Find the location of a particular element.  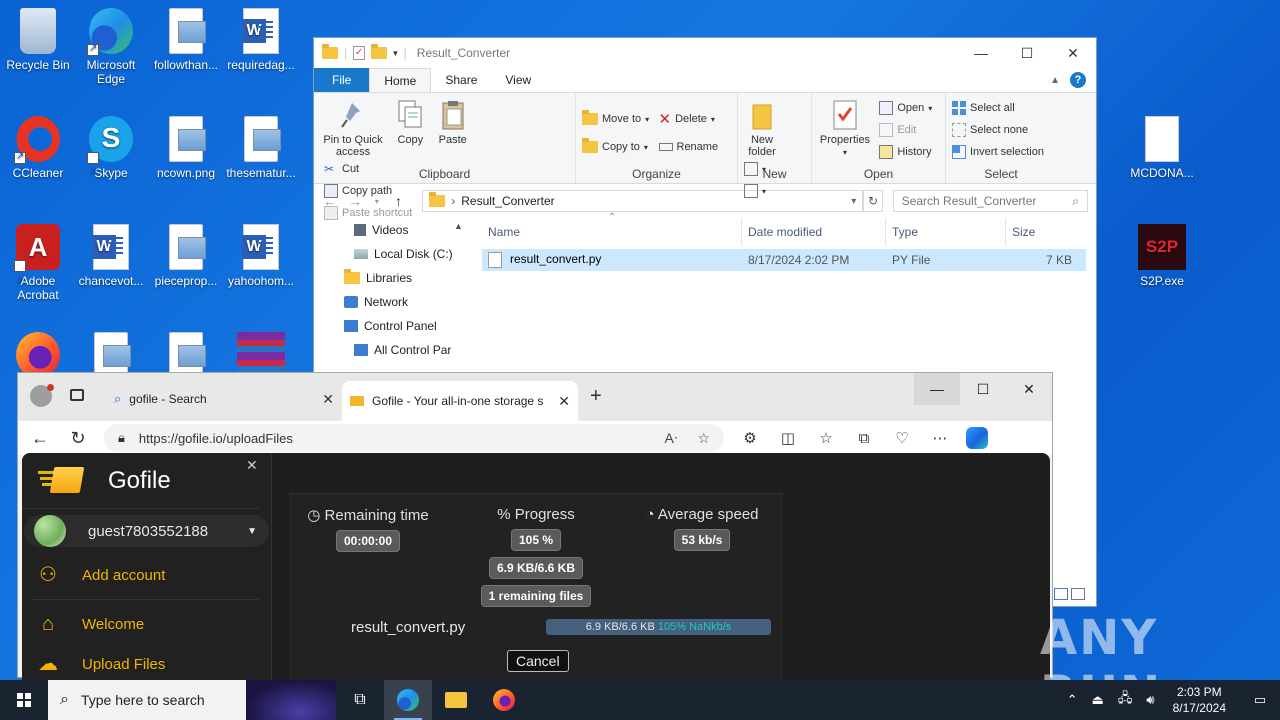

taskbar-file-explorer is located at coordinates (456, 700).